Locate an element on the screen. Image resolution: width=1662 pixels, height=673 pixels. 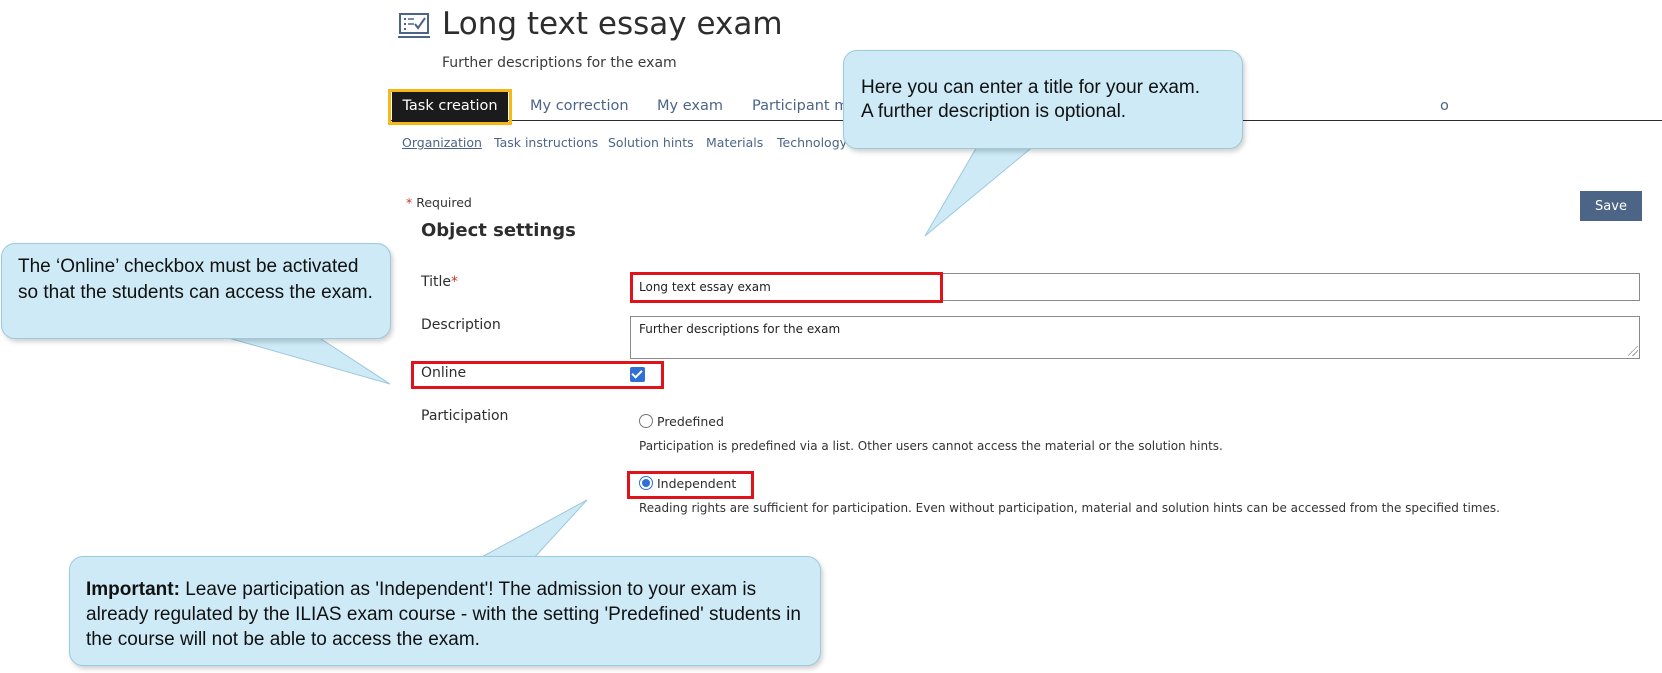
page-title: Long text essay exam is located at coordinates (612, 24).